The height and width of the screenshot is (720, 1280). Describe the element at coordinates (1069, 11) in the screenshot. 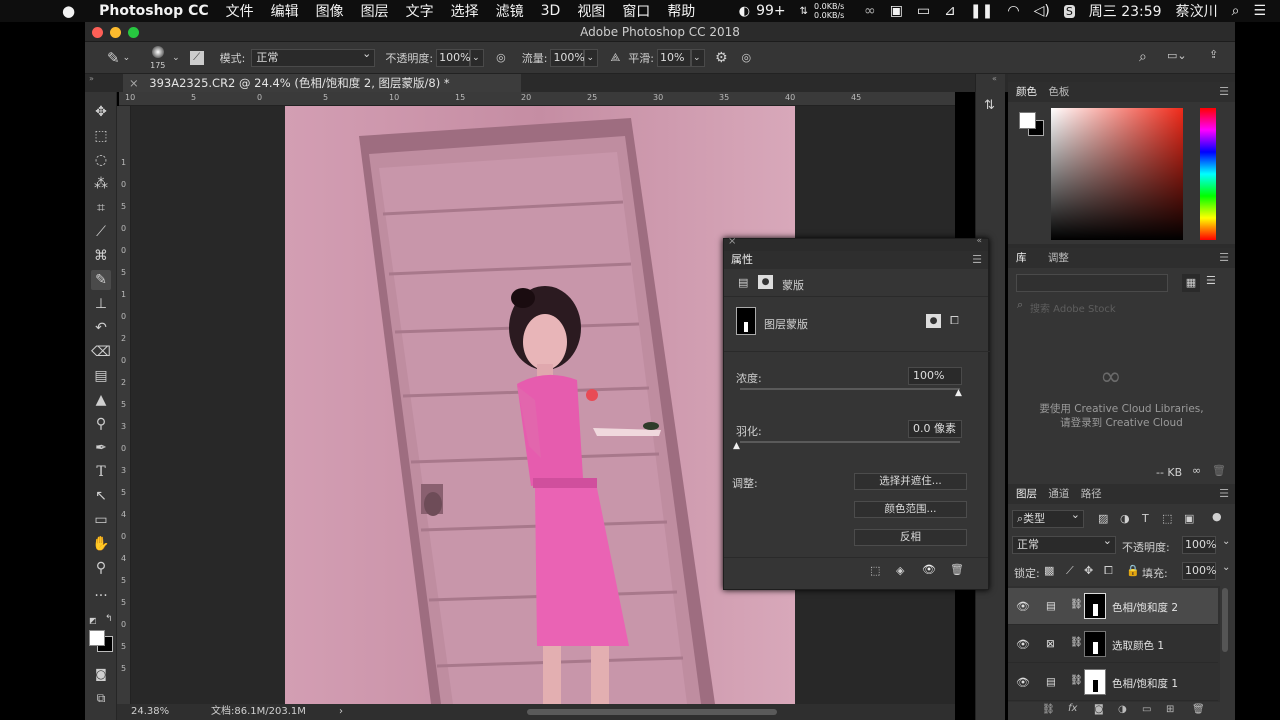

I see `sogou-icon: S` at that location.